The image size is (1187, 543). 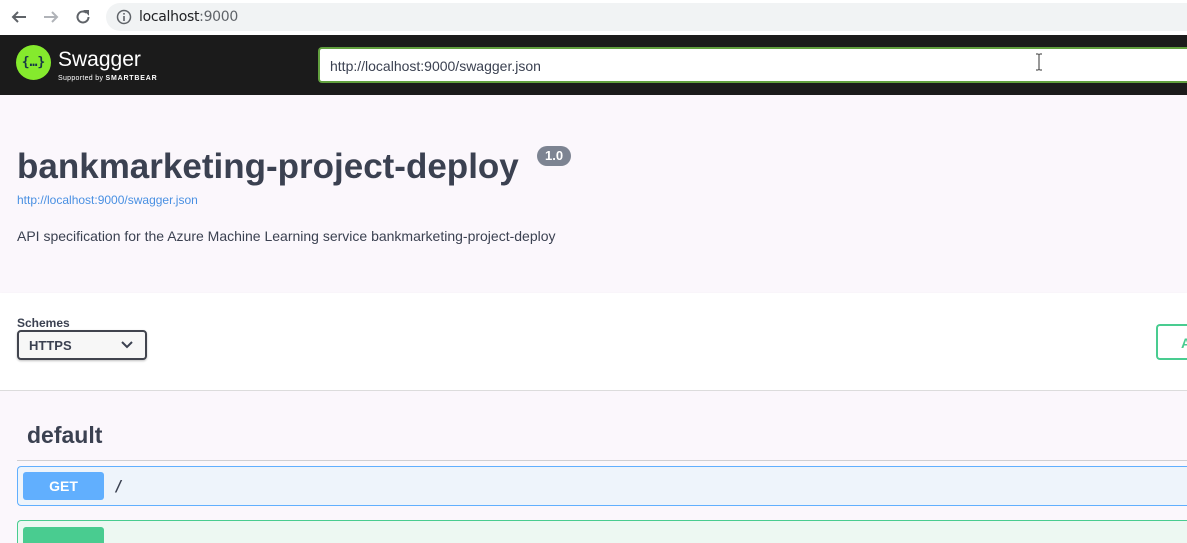 I want to click on logo-sub-brand: SMARTBEAR, so click(x=131, y=78).